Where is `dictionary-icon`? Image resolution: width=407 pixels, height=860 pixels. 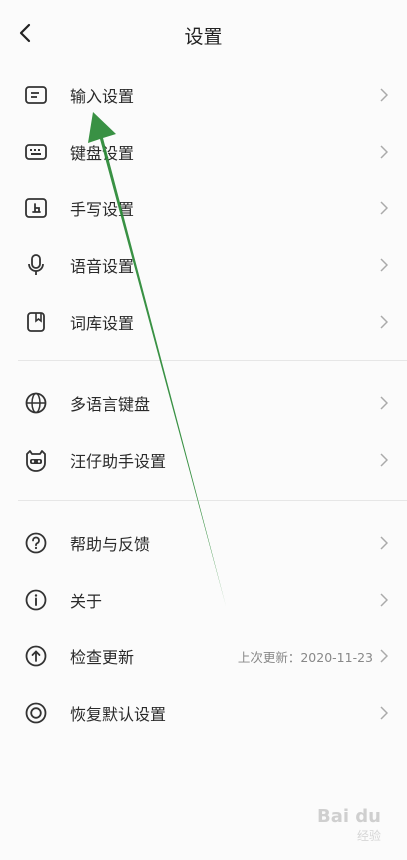 dictionary-icon is located at coordinates (36, 322).